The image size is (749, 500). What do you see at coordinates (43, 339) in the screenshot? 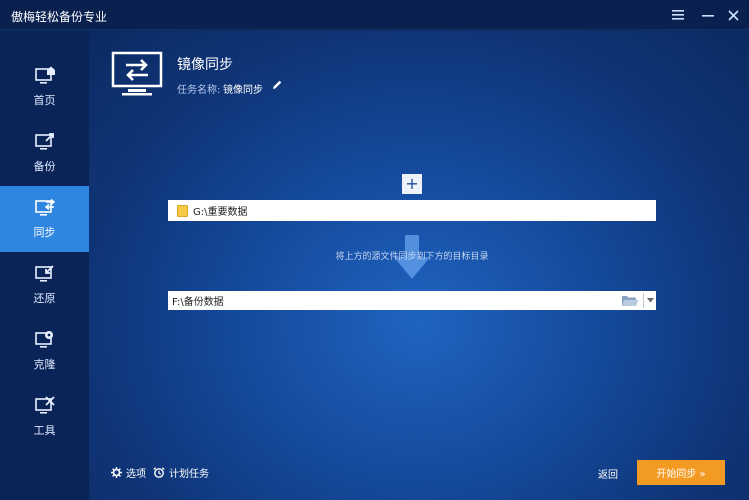
I see `clone-icon` at bounding box center [43, 339].